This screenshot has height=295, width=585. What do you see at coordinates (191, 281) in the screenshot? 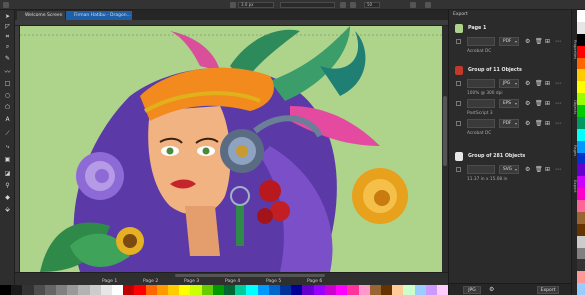
I see `page-tab-3: Page 3` at bounding box center [191, 281].